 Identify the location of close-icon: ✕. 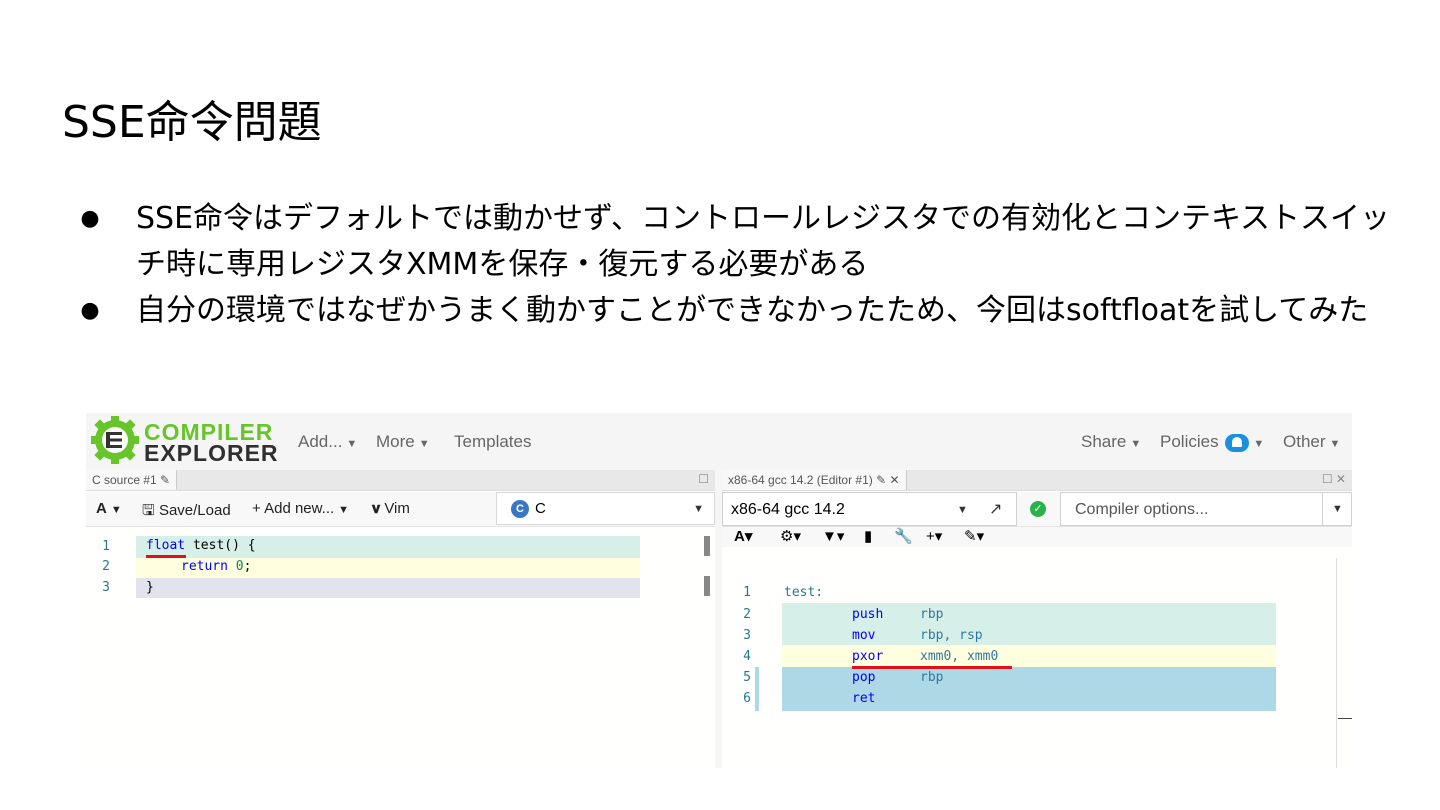
(895, 480).